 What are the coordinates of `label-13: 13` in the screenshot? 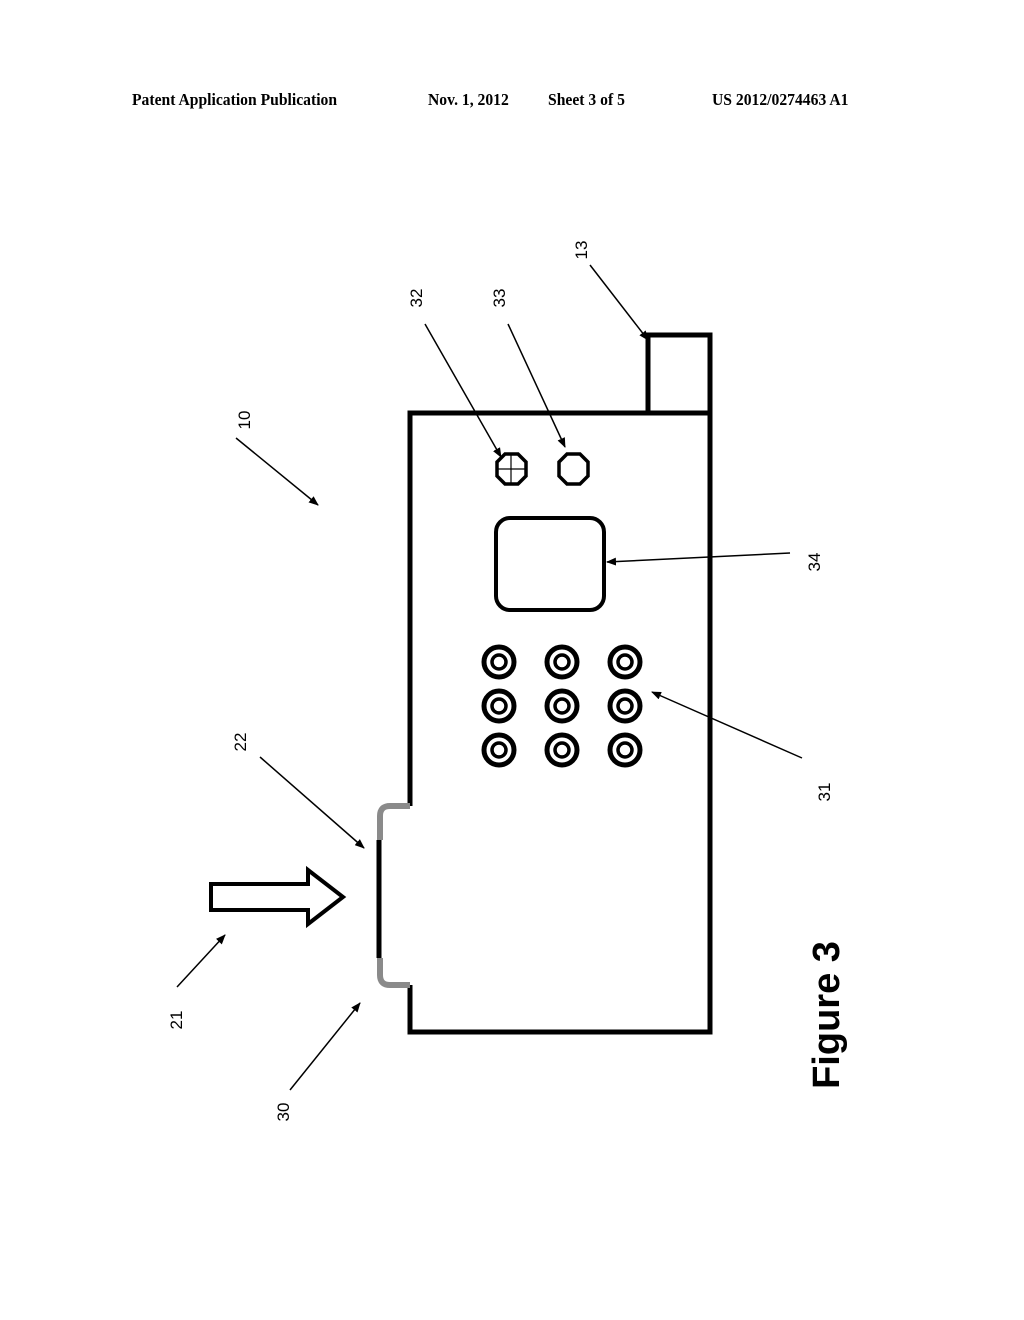 It's located at (581, 250).